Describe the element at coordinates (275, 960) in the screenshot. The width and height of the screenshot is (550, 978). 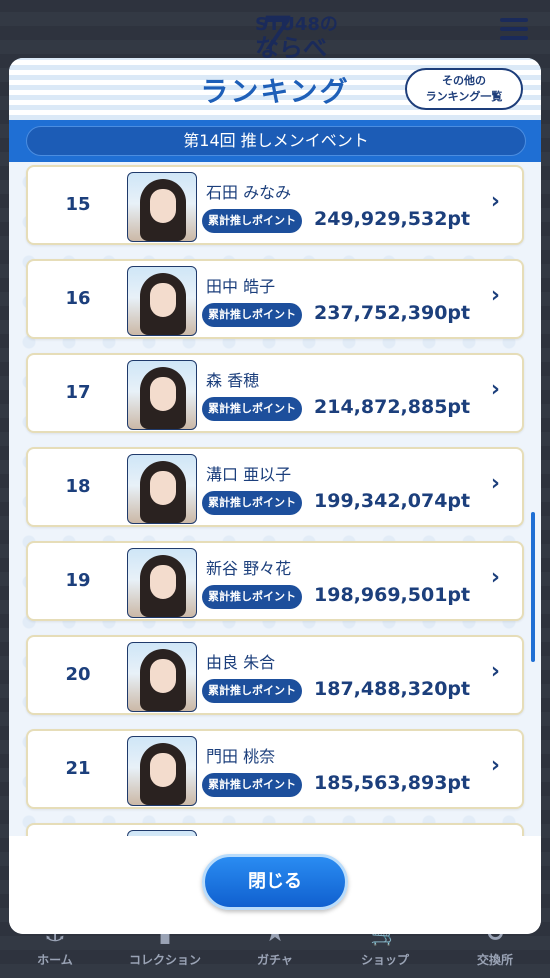
I see `nav-label: ガチャ` at that location.